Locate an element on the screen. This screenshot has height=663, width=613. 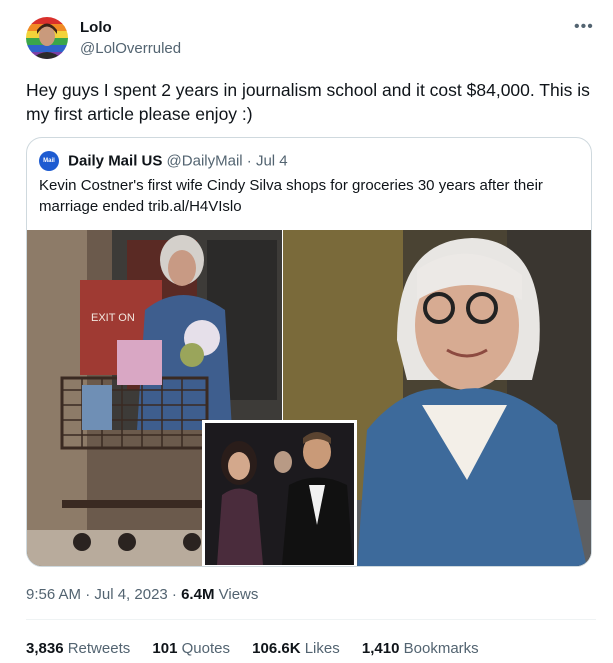
timestamp-time-date: 9:56 AM · Jul 4, 2023 · is located at coordinates (104, 594).